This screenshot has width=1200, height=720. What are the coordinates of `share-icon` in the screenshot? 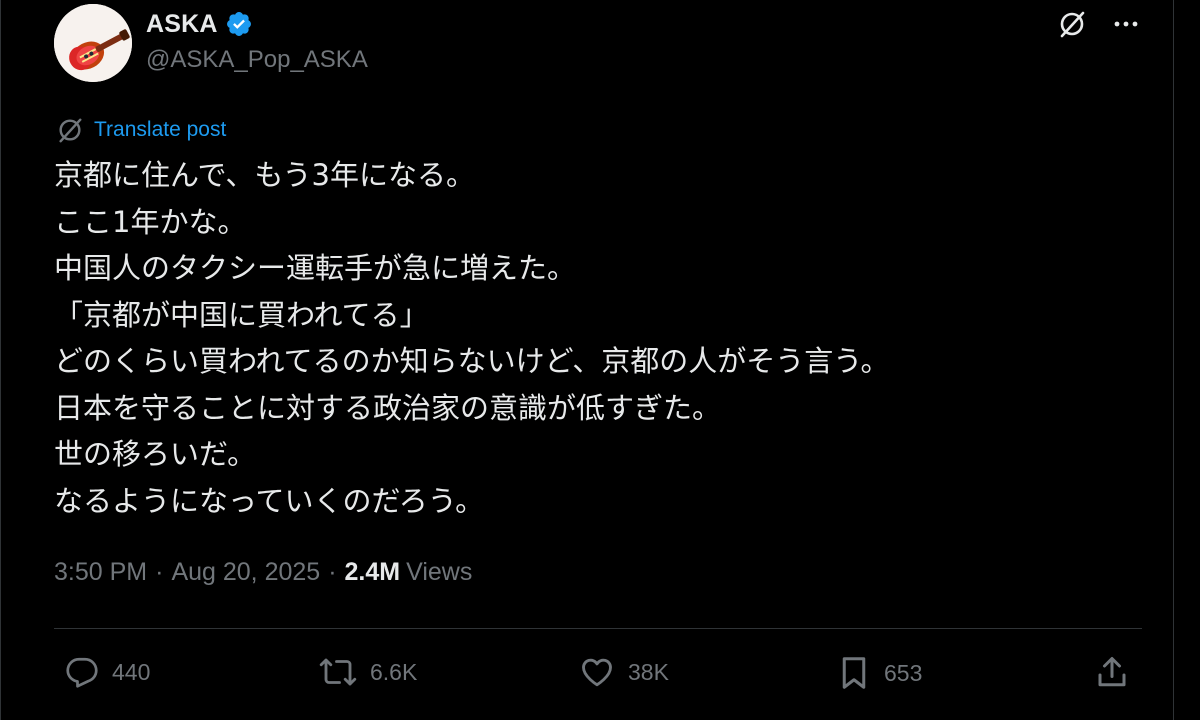 It's located at (1112, 672).